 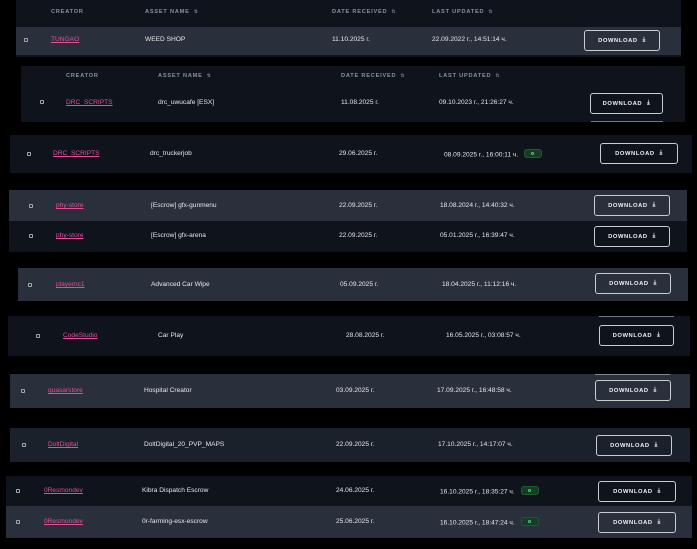 What do you see at coordinates (184, 444) in the screenshot?
I see `asset-name: DoltDigital_20_PVP_MAPS` at bounding box center [184, 444].